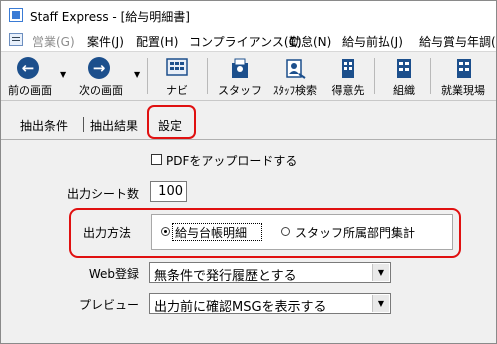 This screenshot has height=344, width=497. I want to click on menu-placement: 配置(H), so click(157, 41).